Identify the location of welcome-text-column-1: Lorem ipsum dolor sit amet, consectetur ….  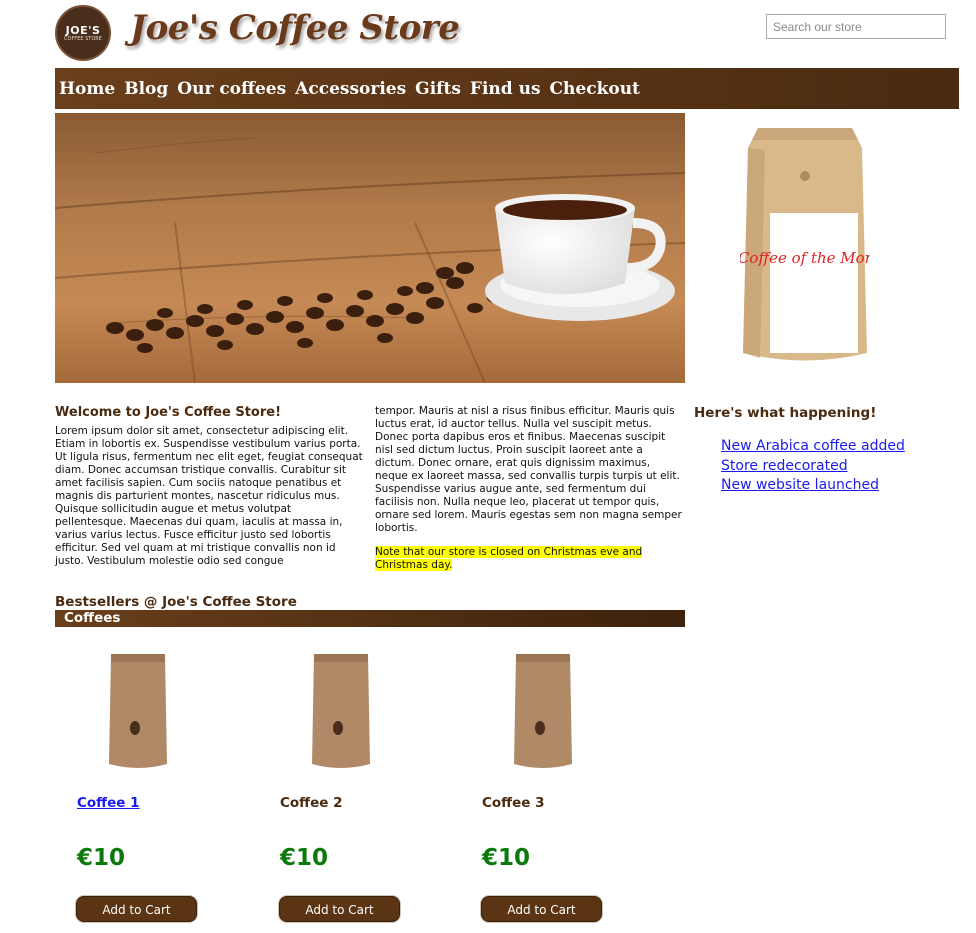
(209, 496).